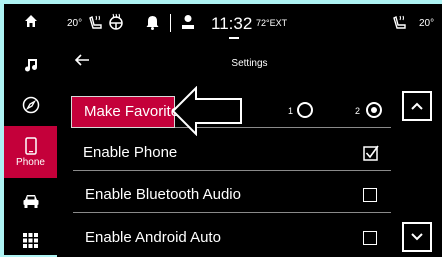  I want to click on car-icon, so click(30, 201).